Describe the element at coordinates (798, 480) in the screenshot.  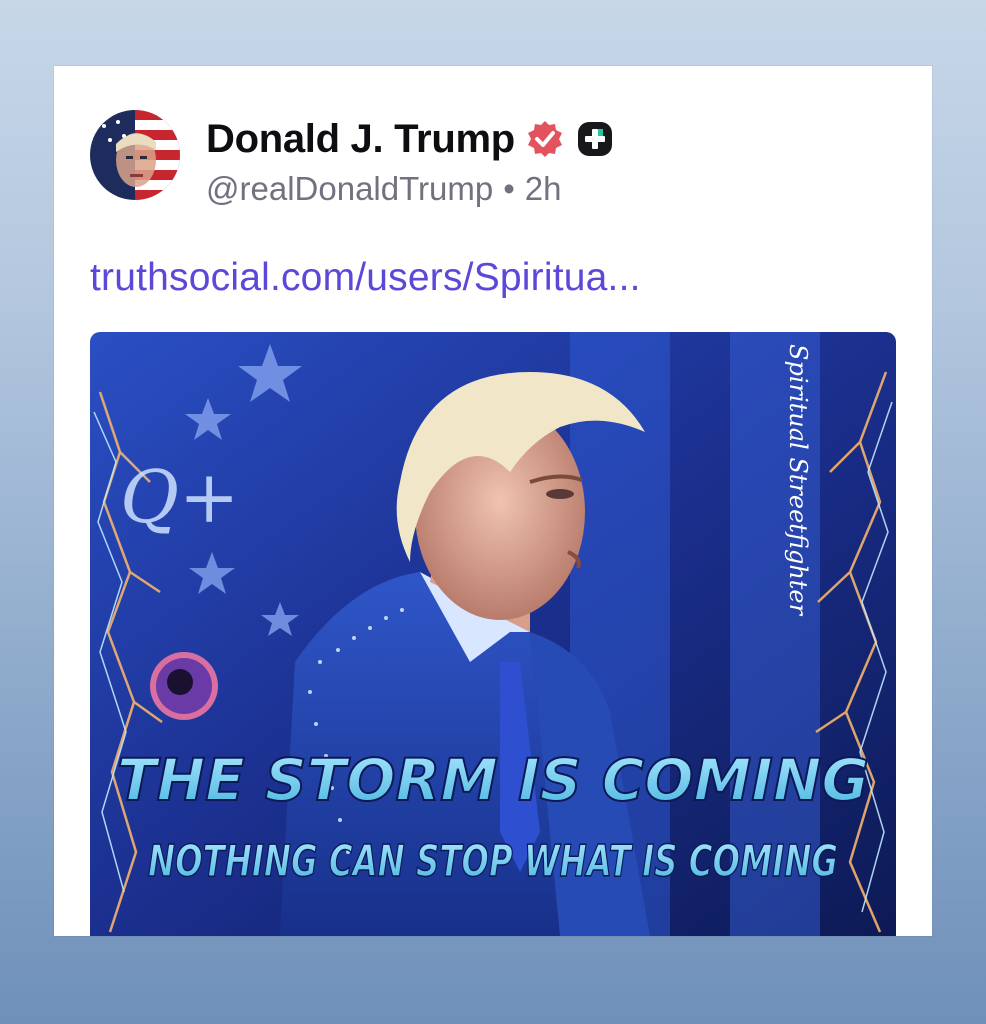
I see `media-watermark: Spiritual Streetfighter` at that location.